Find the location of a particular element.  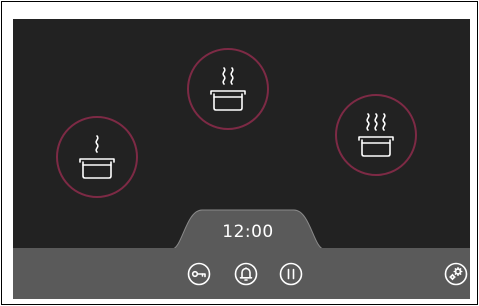

alarm-button is located at coordinates (246, 274).